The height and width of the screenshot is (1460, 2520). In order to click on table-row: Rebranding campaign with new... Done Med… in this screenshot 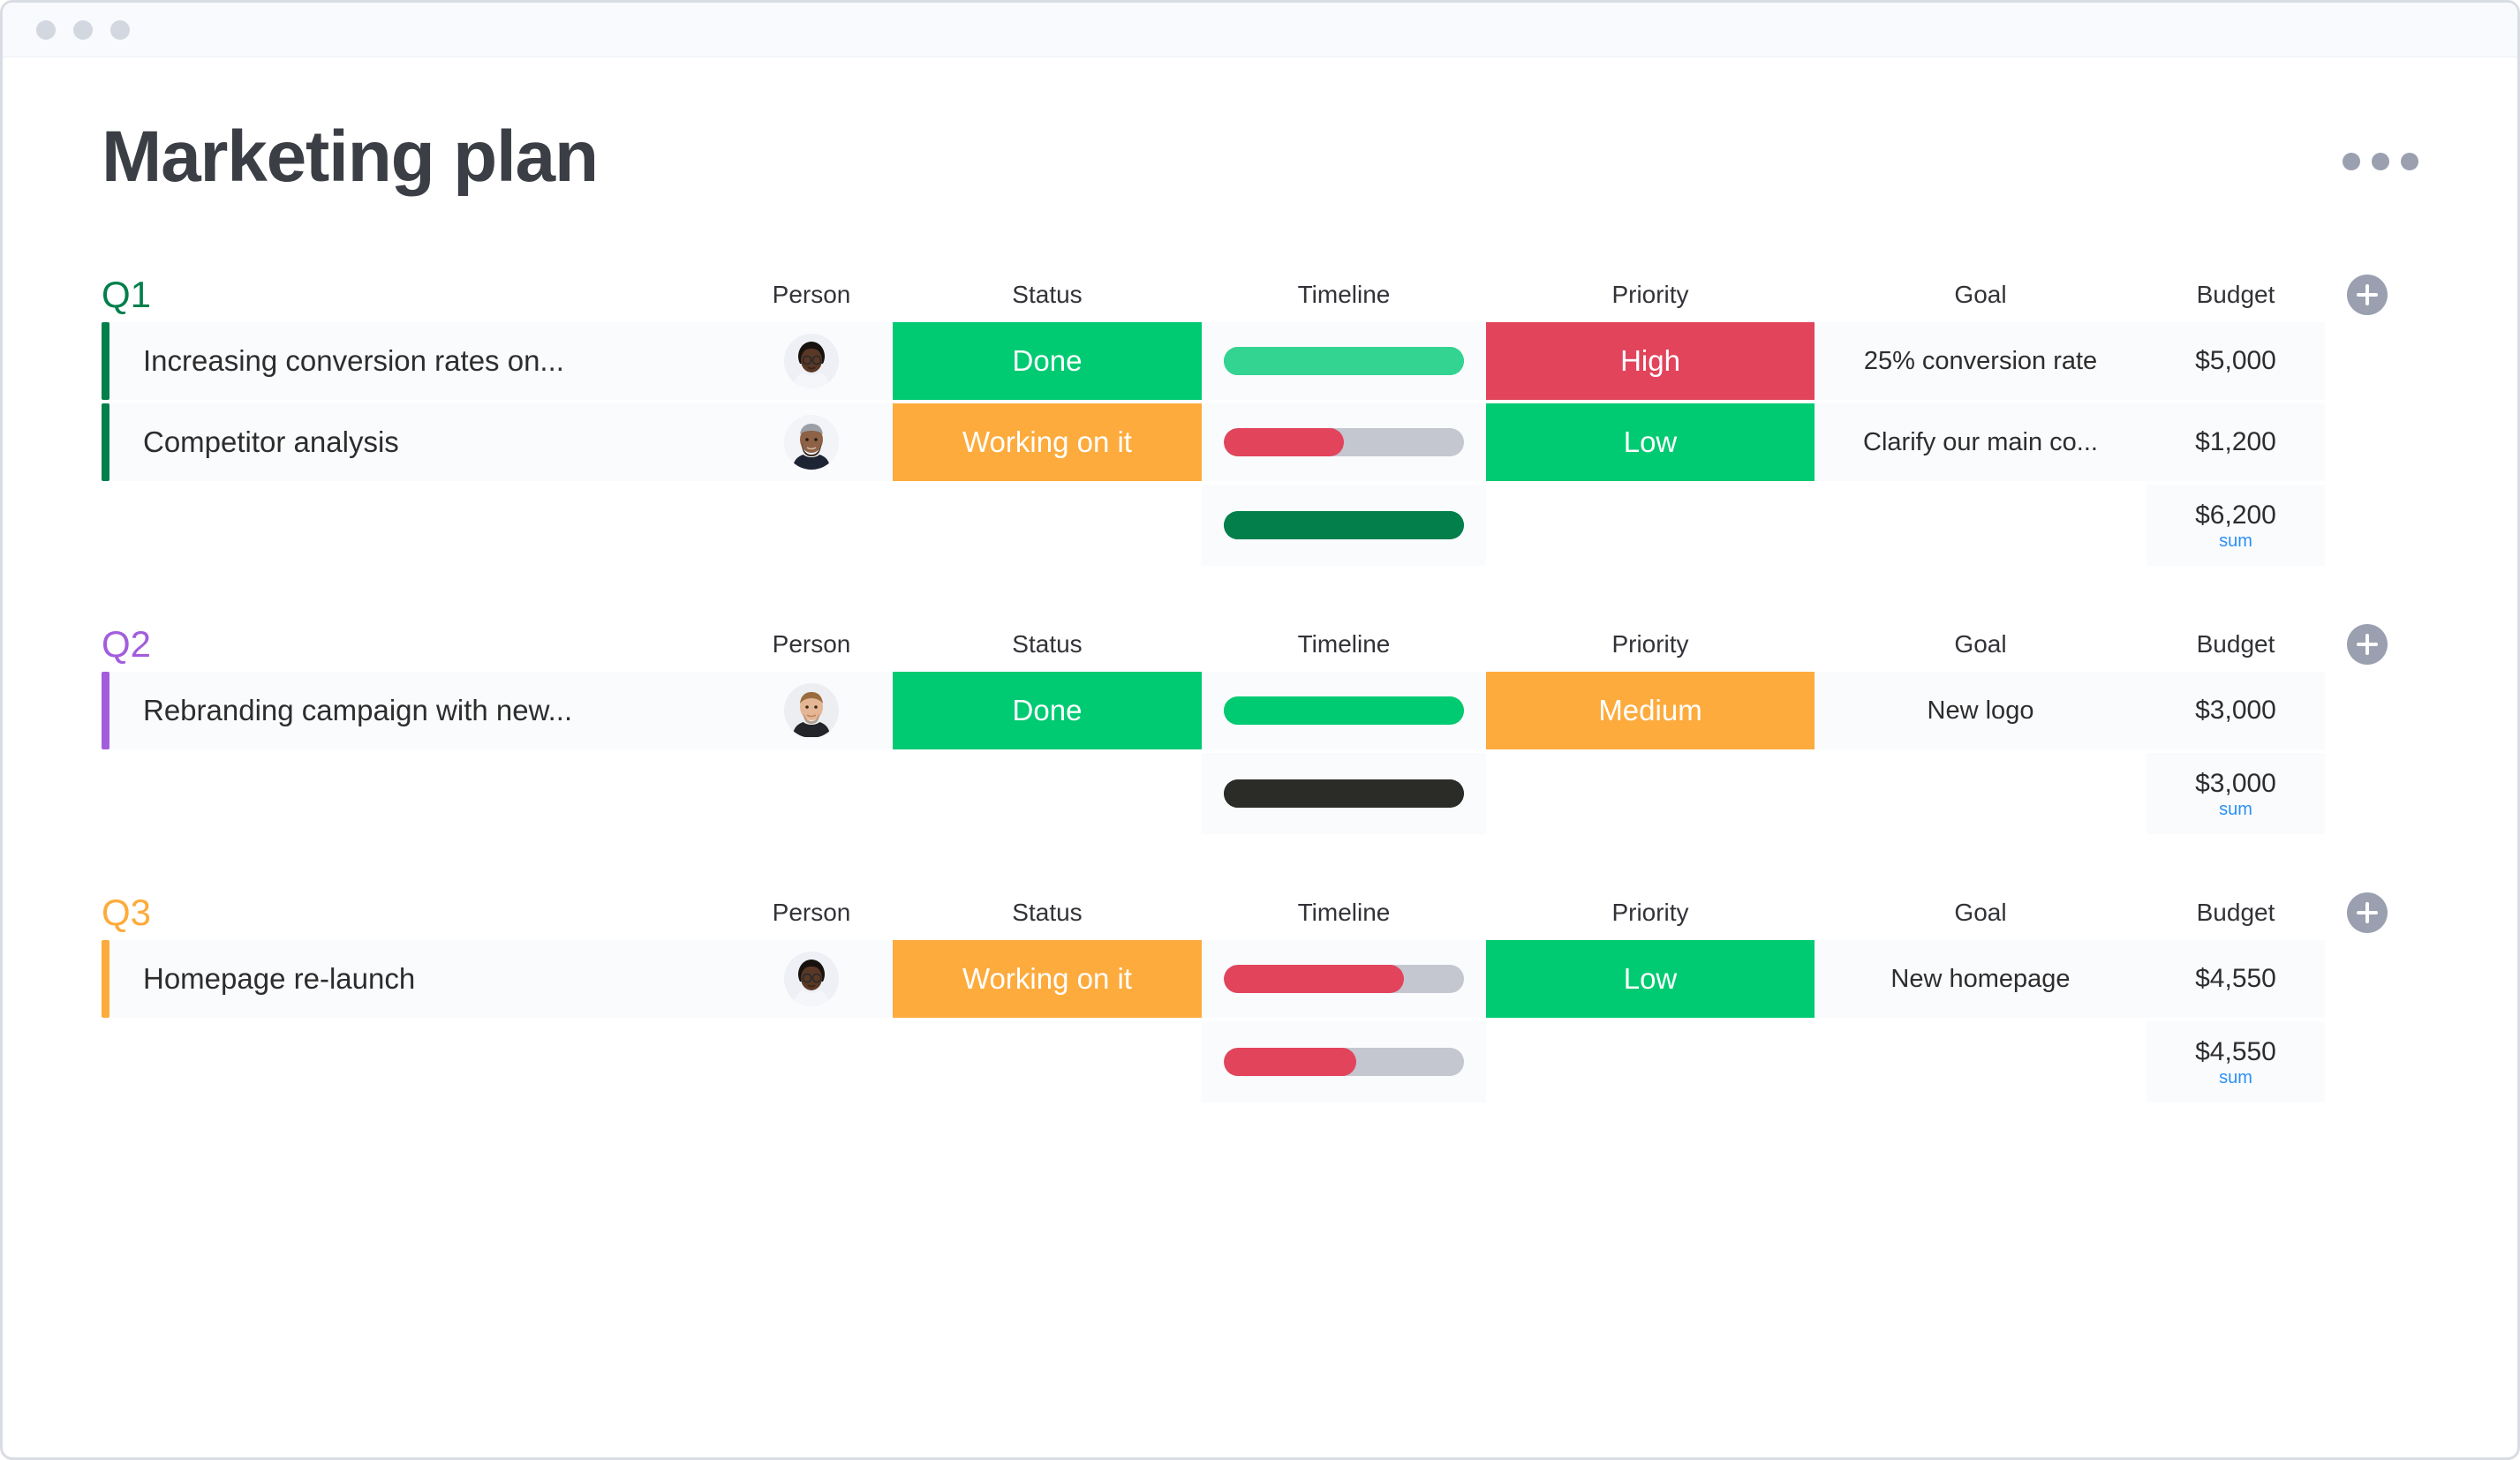, I will do `click(1260, 710)`.